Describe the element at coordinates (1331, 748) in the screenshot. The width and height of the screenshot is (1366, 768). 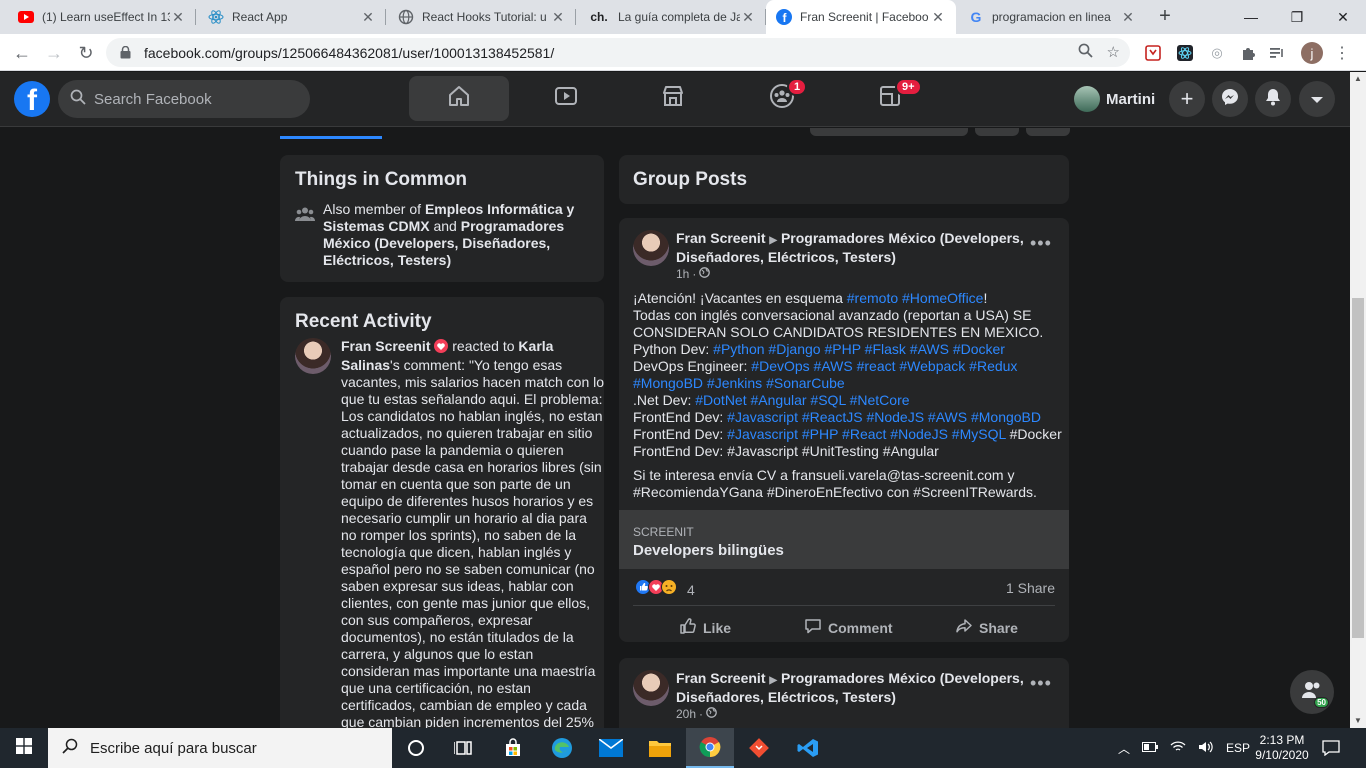
I see `notifications-icon` at that location.